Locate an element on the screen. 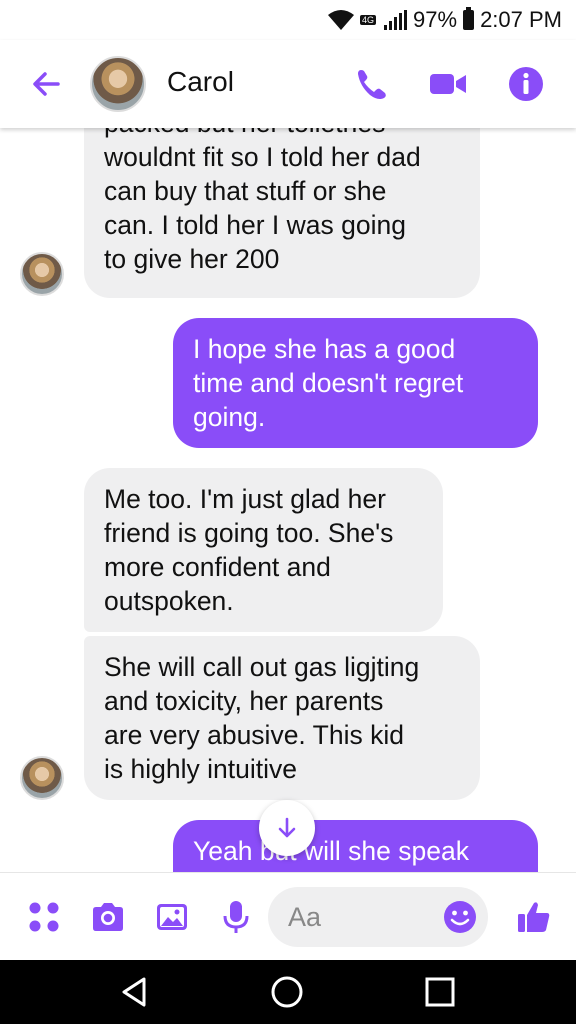 This screenshot has width=576, height=1024. thumbs-up-icon is located at coordinates (534, 917).